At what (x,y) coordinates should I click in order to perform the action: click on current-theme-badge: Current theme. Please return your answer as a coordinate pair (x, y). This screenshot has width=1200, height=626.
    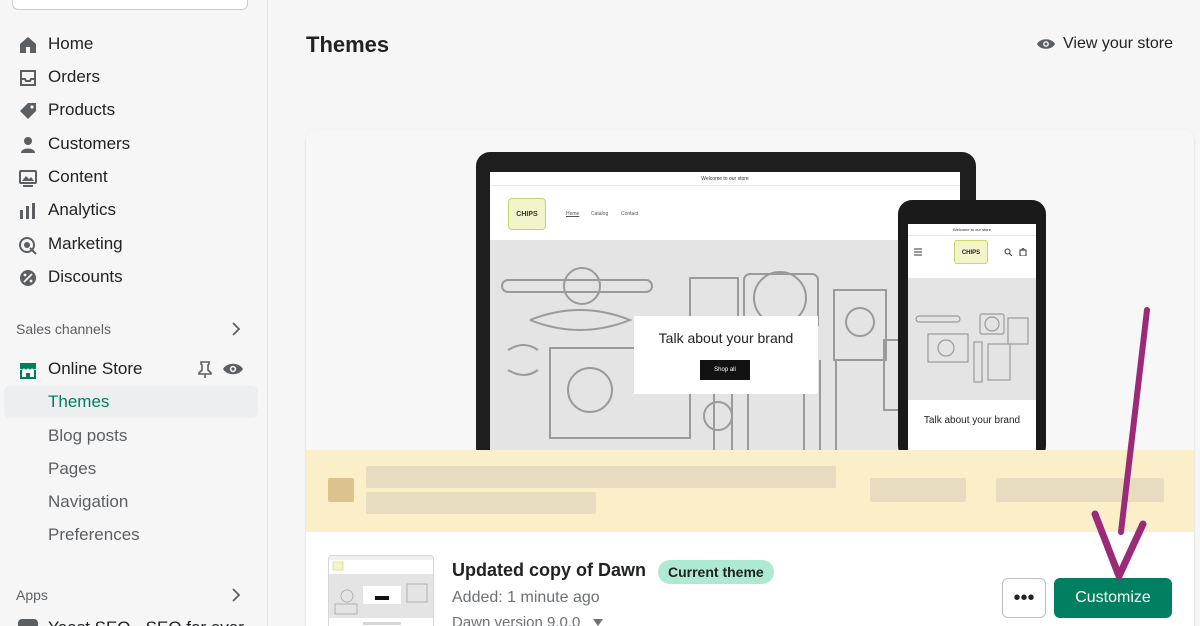
    Looking at the image, I should click on (716, 572).